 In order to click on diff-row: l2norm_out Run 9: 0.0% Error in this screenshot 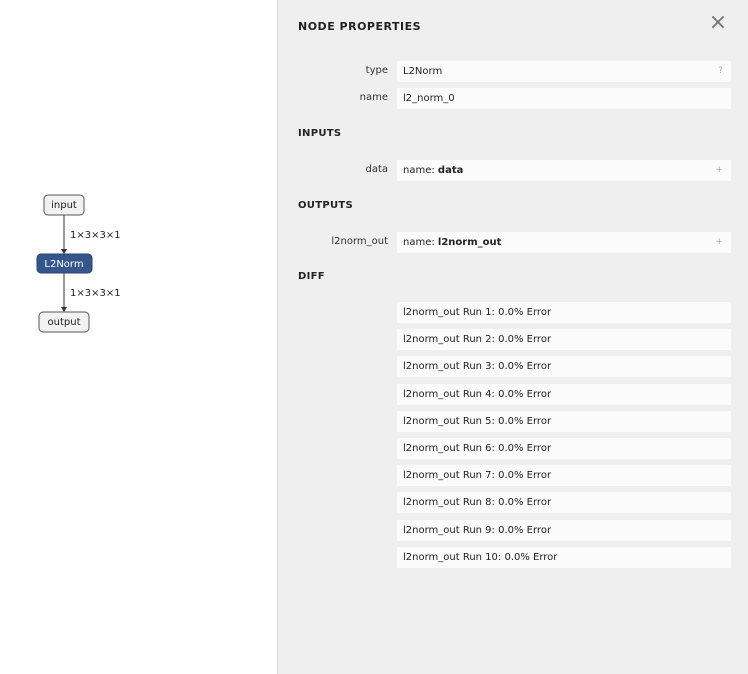, I will do `click(564, 530)`.